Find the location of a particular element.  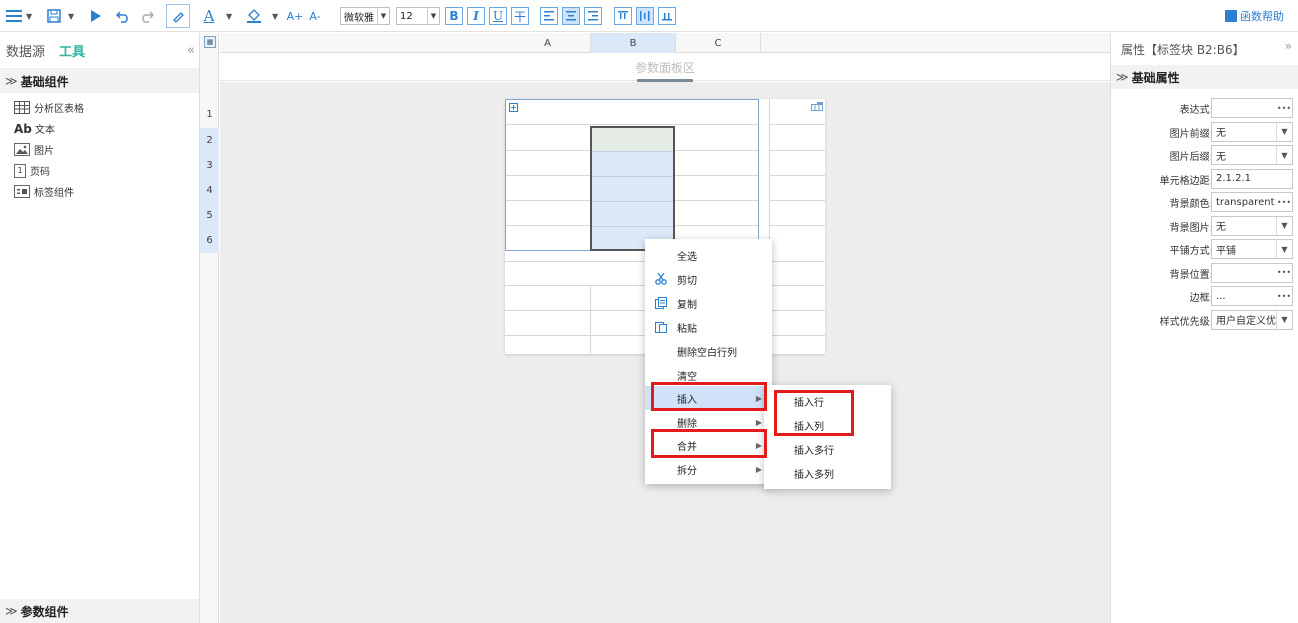

align-right-button is located at coordinates (593, 16).